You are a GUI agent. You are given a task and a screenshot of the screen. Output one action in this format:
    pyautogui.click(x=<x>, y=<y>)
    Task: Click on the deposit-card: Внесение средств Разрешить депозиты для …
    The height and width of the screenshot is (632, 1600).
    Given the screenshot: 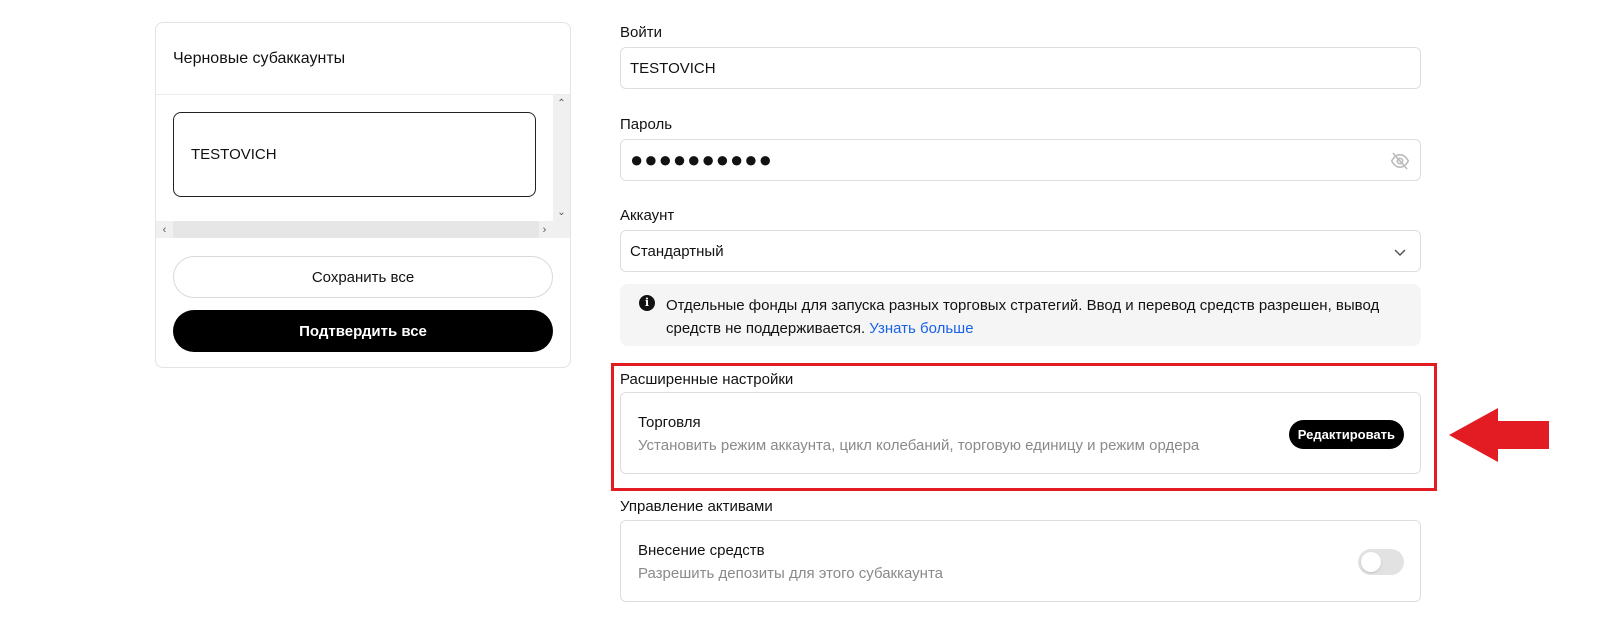 What is the action you would take?
    pyautogui.click(x=1020, y=561)
    